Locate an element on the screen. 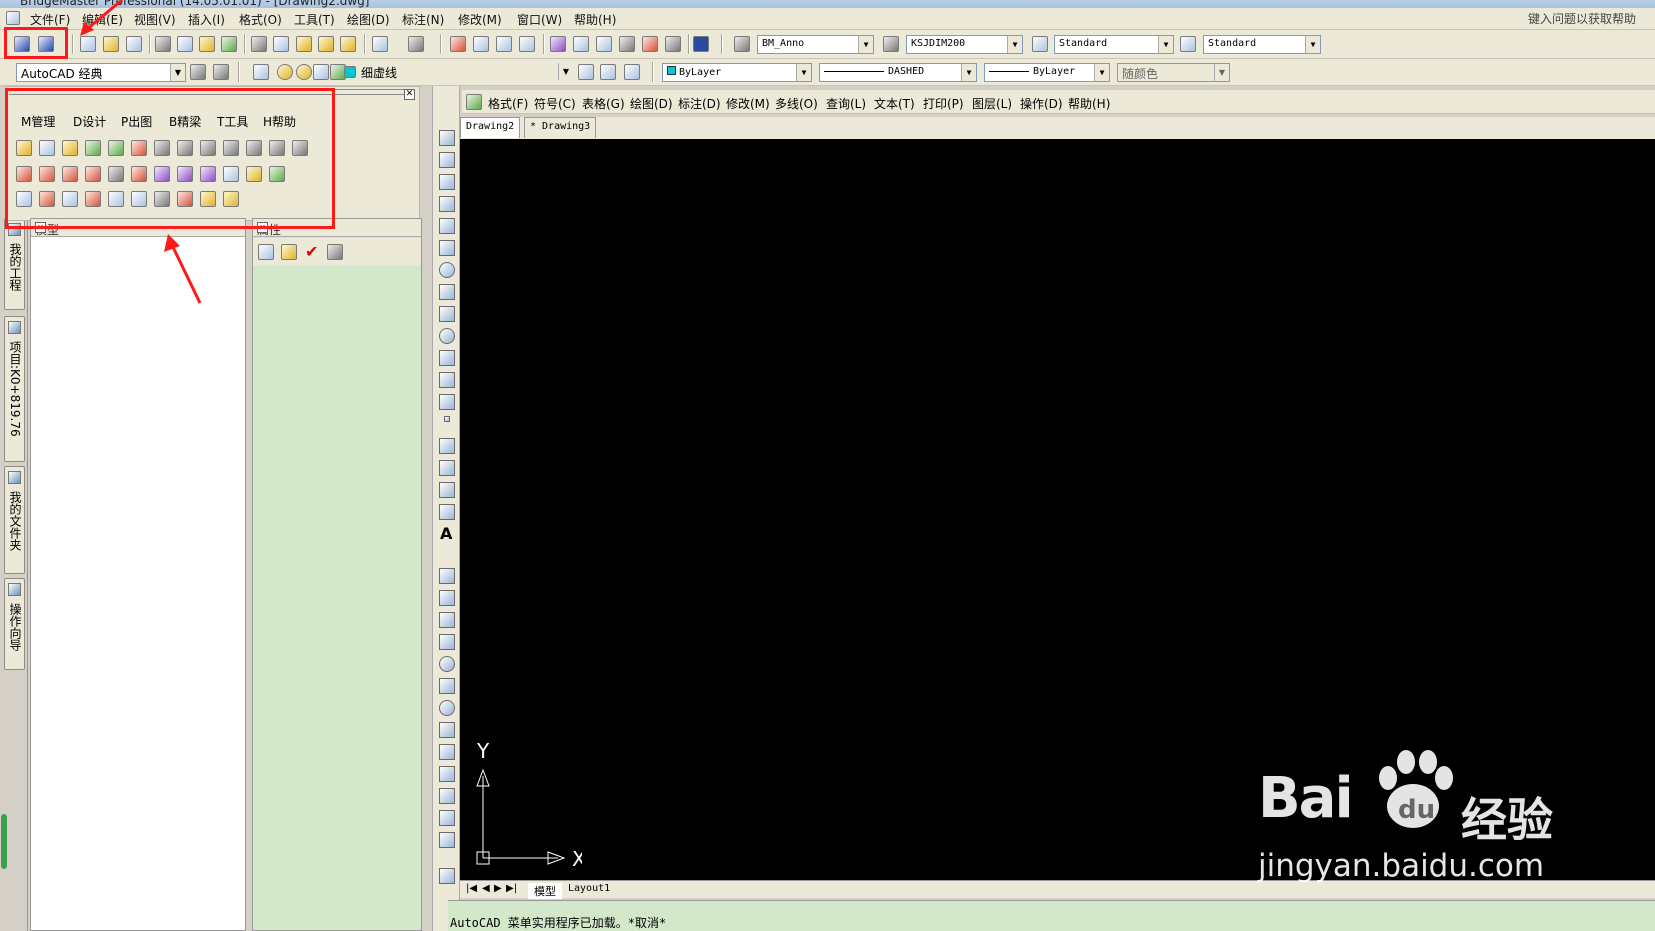  revcloud-icon is located at coordinates (447, 292).